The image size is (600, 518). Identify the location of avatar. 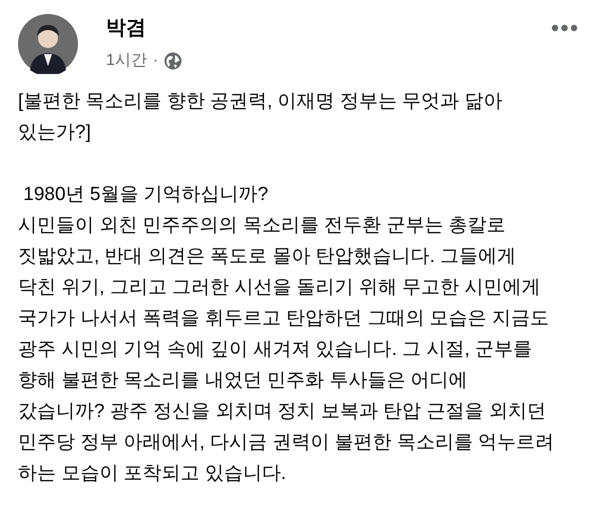
(48, 44).